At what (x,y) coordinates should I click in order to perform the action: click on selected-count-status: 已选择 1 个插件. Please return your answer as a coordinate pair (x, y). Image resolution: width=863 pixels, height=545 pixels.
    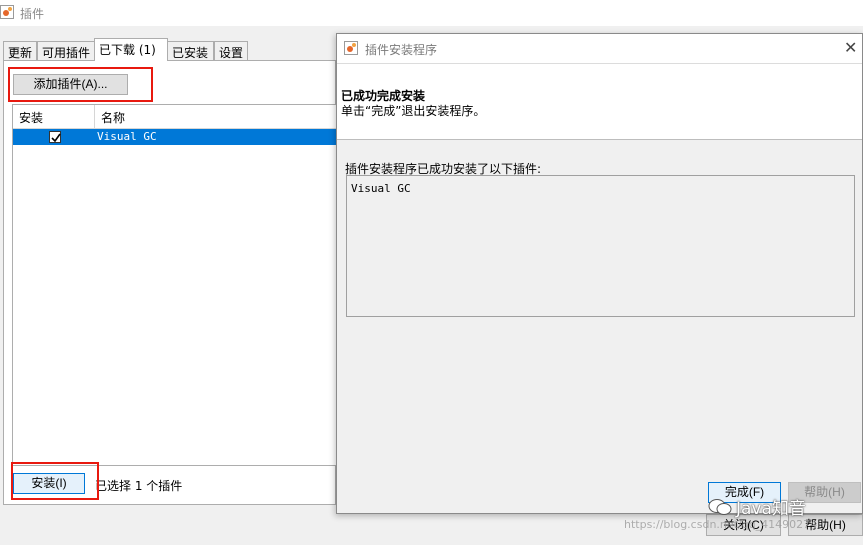
    Looking at the image, I should click on (139, 486).